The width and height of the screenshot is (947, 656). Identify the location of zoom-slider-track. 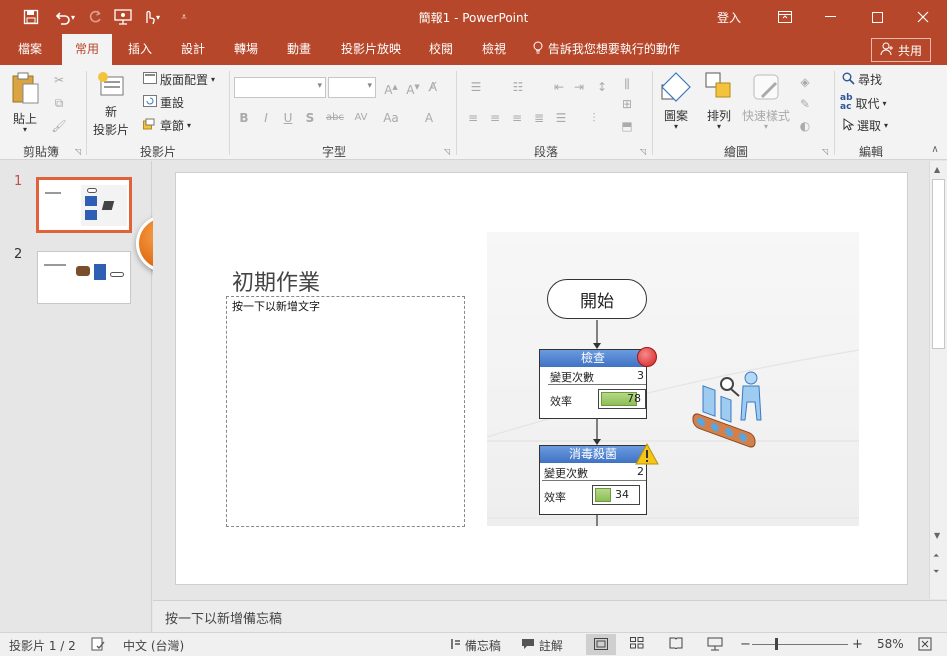
(800, 644).